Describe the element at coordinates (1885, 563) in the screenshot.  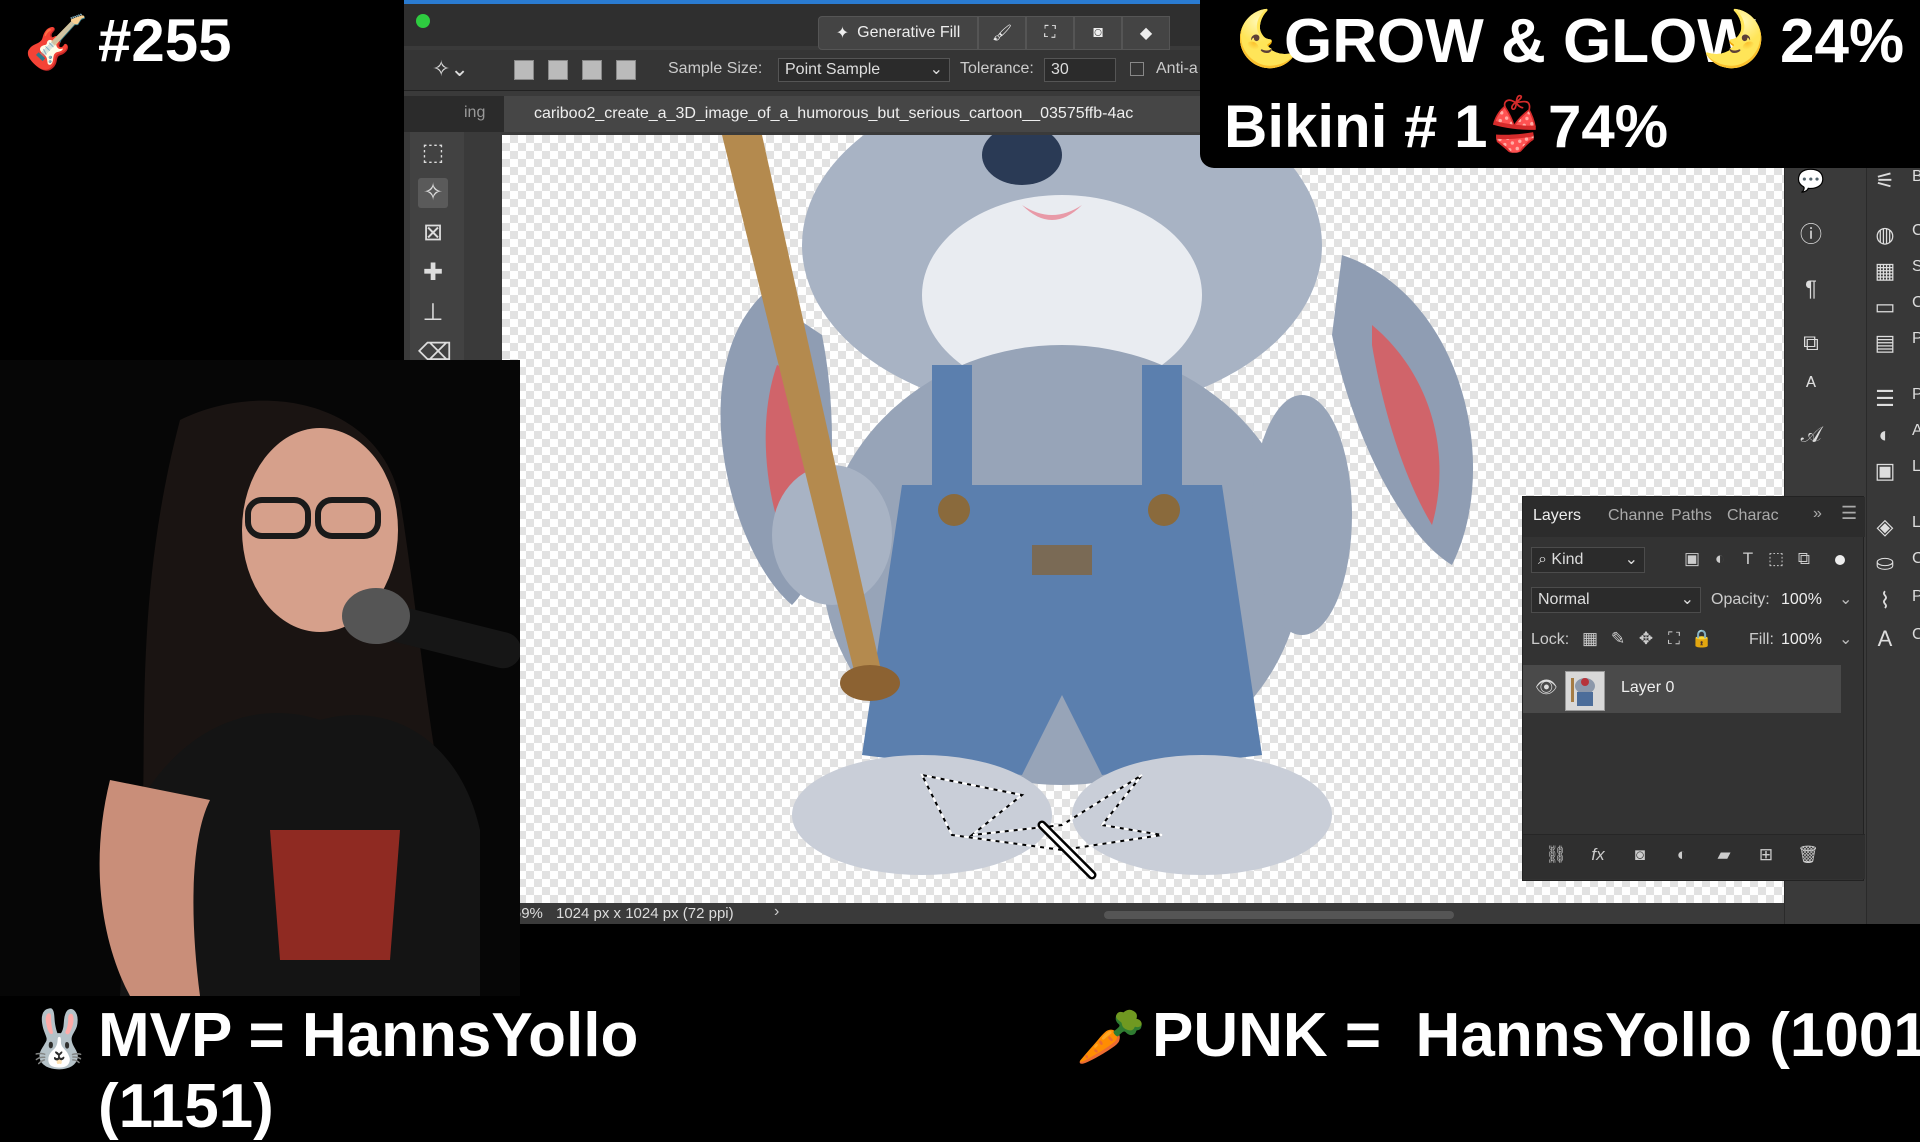
I see `channels-icon: ⛀` at that location.